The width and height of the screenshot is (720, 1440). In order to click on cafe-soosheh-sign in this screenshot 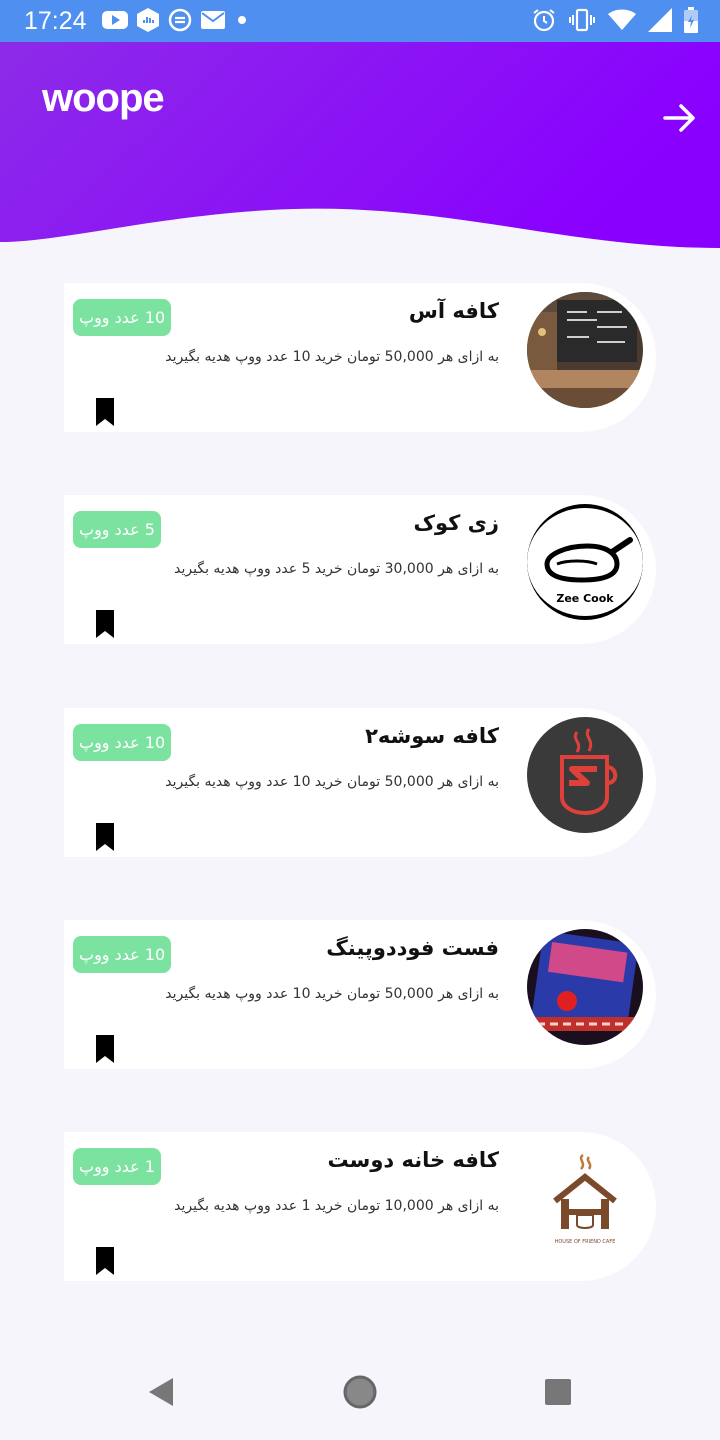, I will do `click(585, 775)`.